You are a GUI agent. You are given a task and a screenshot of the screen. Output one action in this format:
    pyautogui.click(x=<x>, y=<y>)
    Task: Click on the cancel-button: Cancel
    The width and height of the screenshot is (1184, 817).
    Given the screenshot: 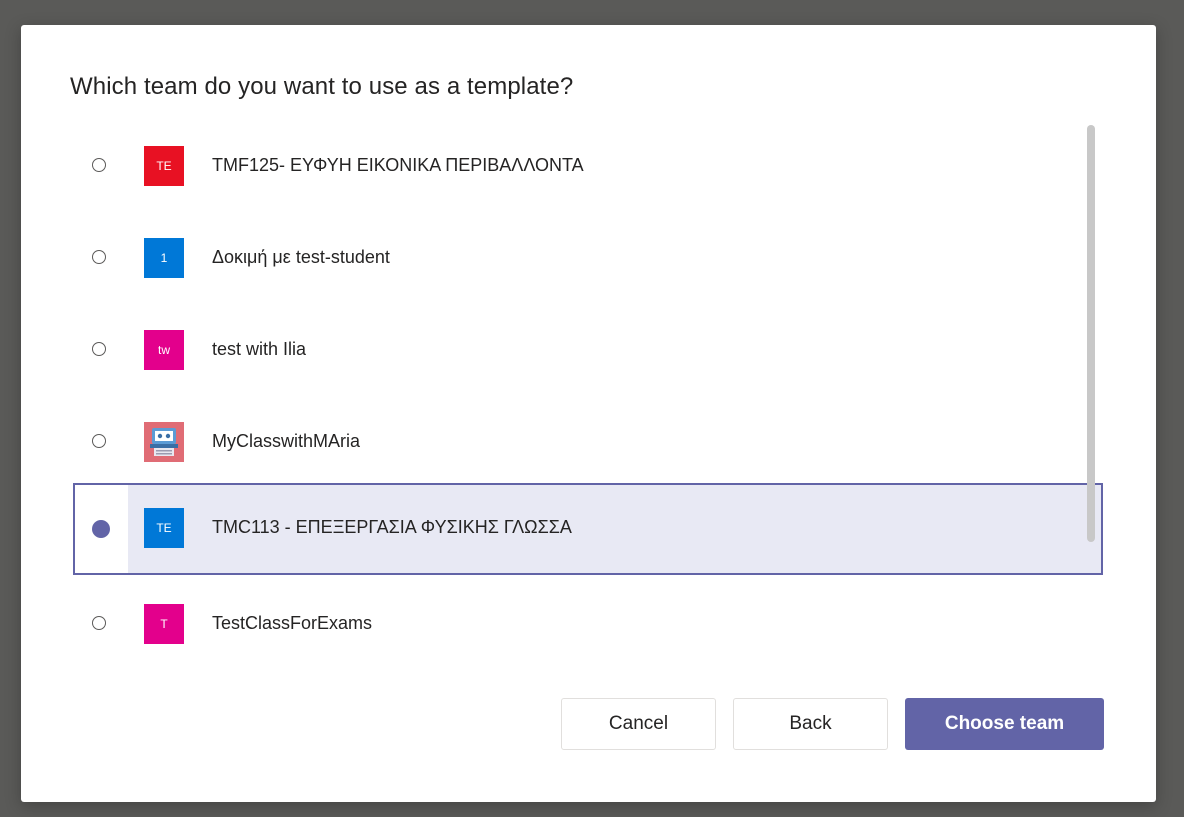 What is the action you would take?
    pyautogui.click(x=638, y=724)
    